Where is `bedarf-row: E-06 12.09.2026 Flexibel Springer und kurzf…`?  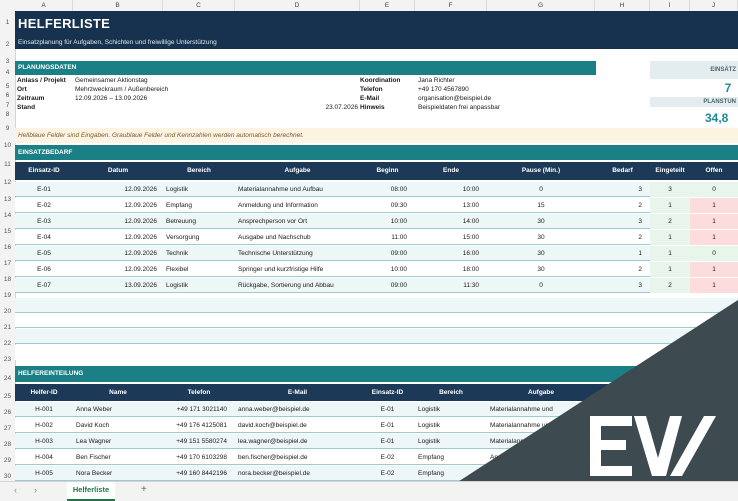 bedarf-row: E-06 12.09.2026 Flexibel Springer und kurzf… is located at coordinates (376, 269).